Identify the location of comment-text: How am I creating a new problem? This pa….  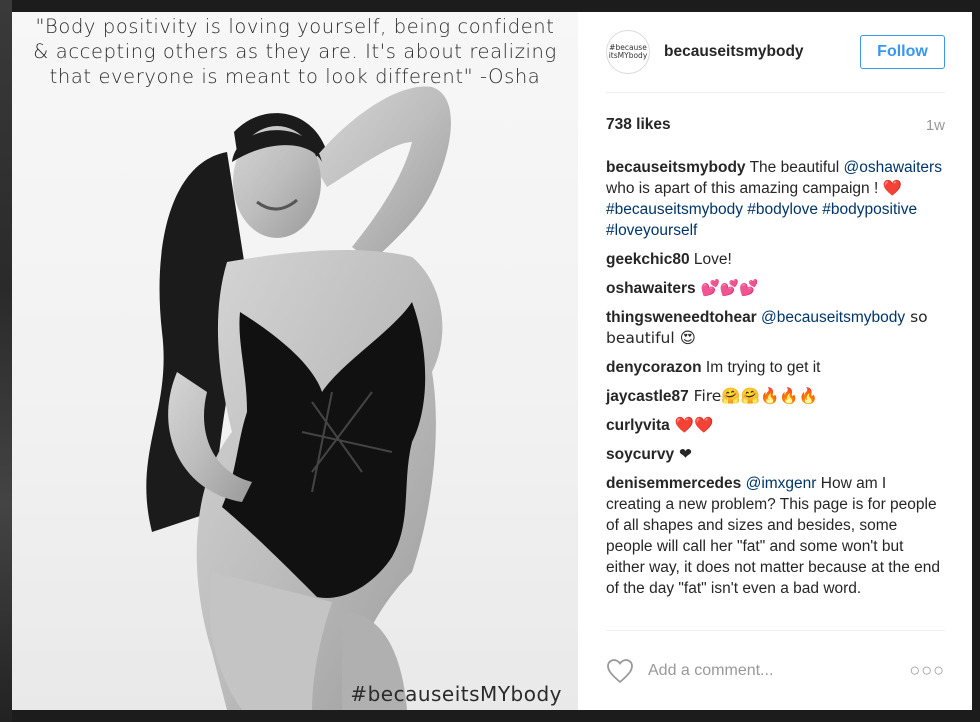
(773, 536).